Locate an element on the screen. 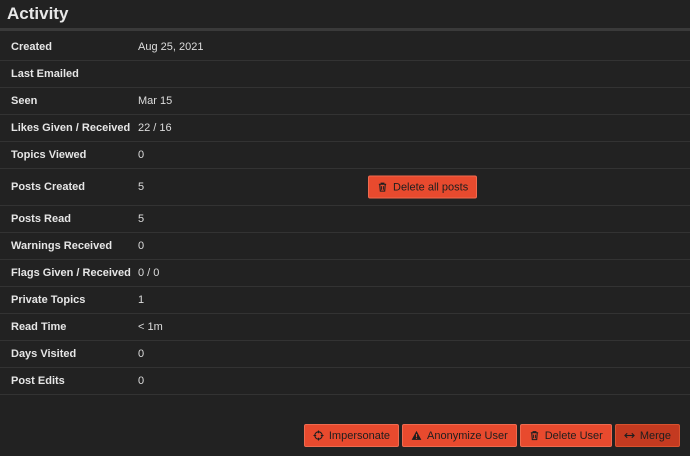 The width and height of the screenshot is (690, 456). row-label: Read Time is located at coordinates (39, 327).